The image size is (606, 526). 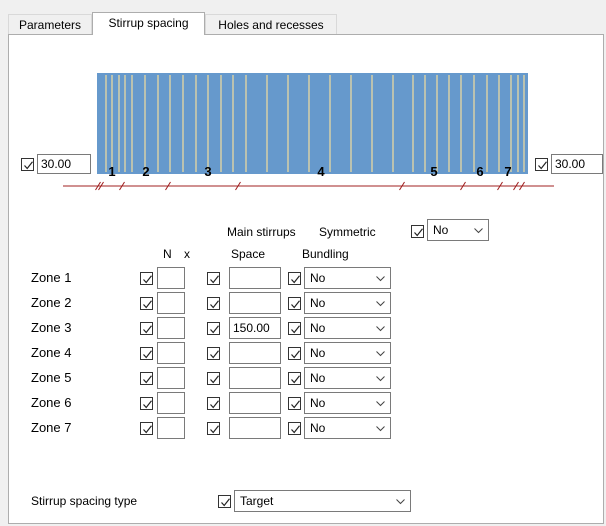 What do you see at coordinates (148, 23) in the screenshot?
I see `tab-stirrup-spacing: Stirrup spacing` at bounding box center [148, 23].